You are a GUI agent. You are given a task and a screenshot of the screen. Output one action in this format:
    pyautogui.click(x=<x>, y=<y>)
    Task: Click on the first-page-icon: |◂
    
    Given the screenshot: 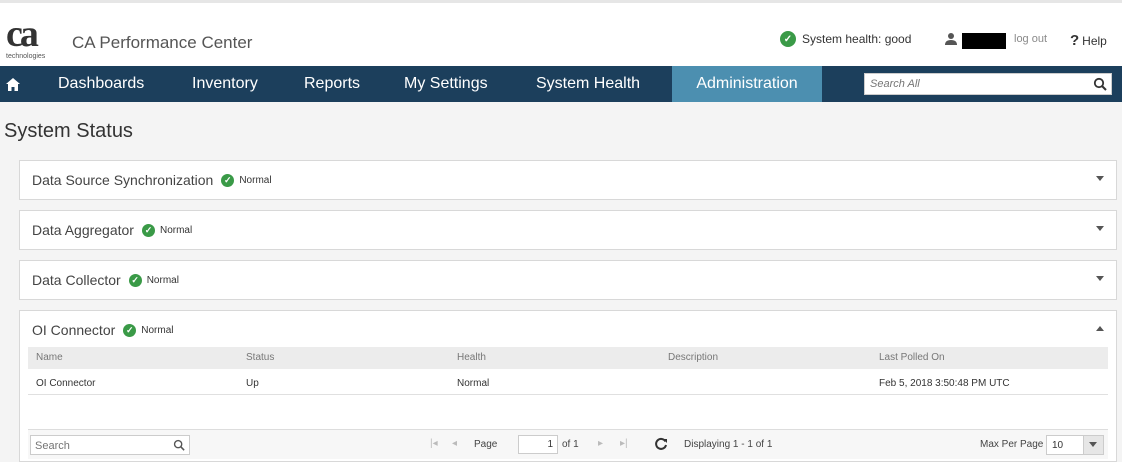 What is the action you would take?
    pyautogui.click(x=434, y=443)
    